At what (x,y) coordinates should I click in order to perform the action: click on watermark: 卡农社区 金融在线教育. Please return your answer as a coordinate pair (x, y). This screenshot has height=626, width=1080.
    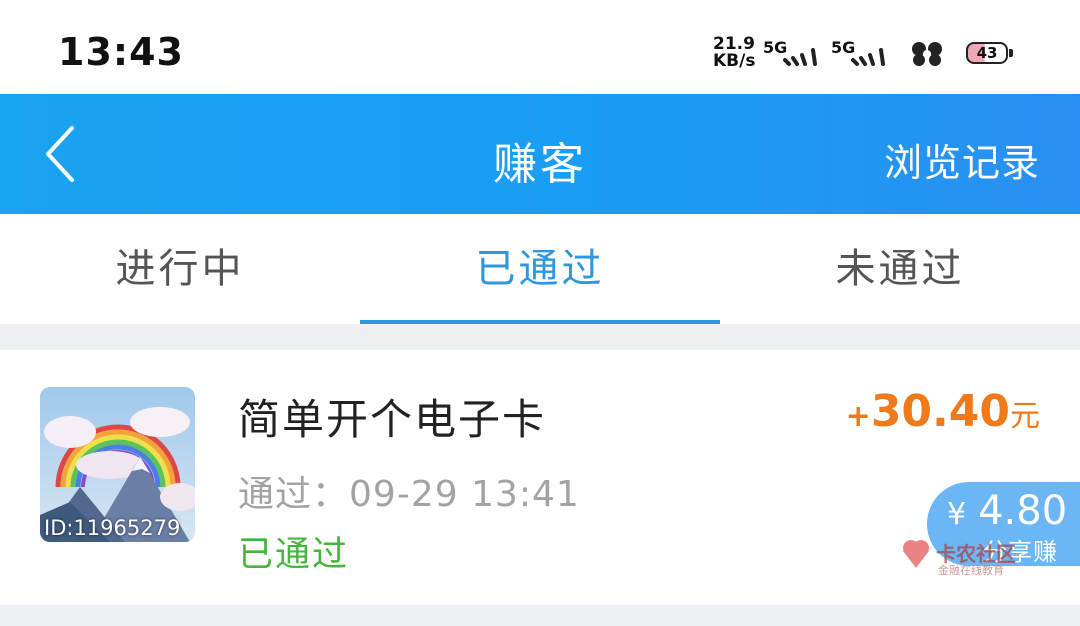
    Looking at the image, I should click on (965, 557).